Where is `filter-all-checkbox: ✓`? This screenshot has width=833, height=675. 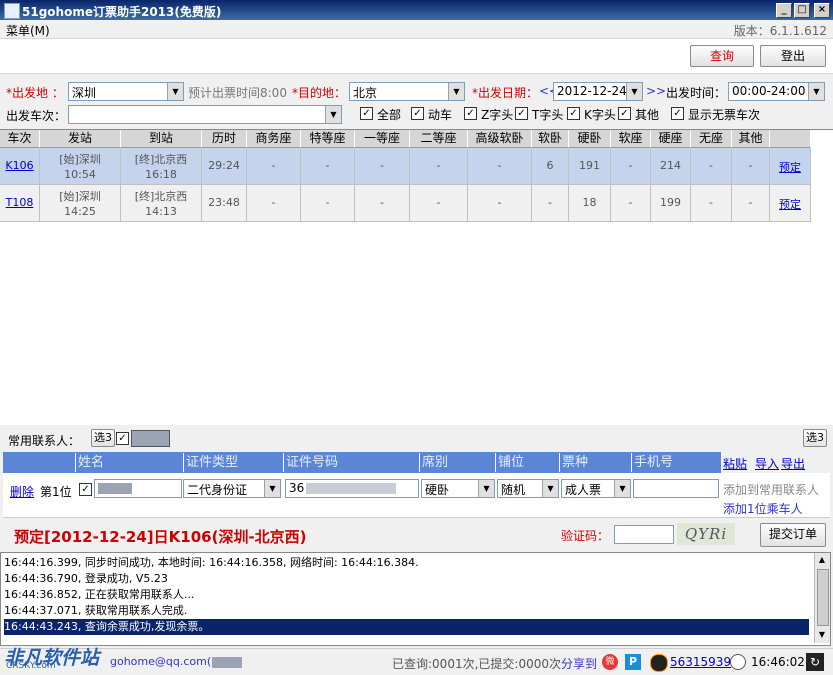
filter-all-checkbox: ✓ is located at coordinates (366, 113).